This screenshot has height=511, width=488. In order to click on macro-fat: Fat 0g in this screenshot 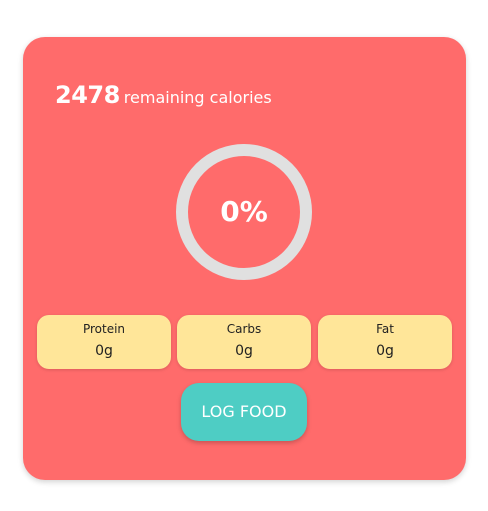, I will do `click(385, 342)`.